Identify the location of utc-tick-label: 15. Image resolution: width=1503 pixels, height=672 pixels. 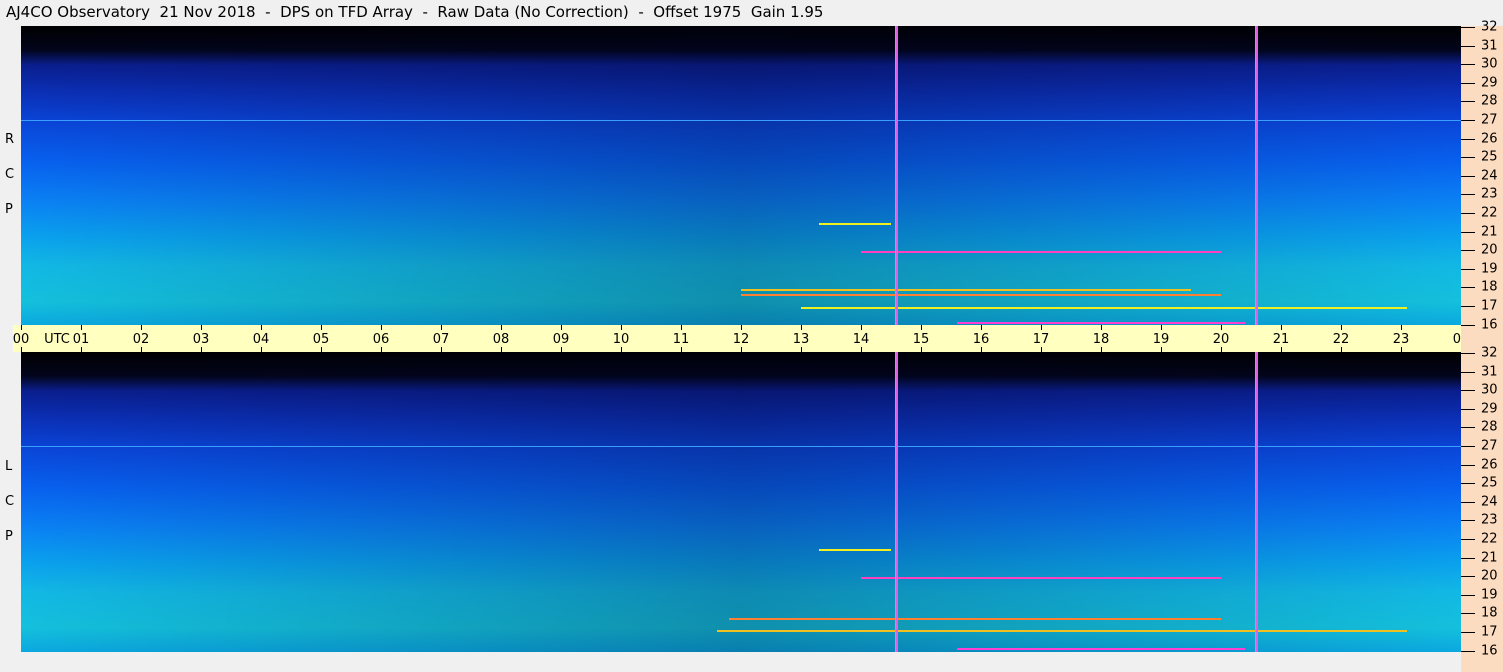
(921, 339).